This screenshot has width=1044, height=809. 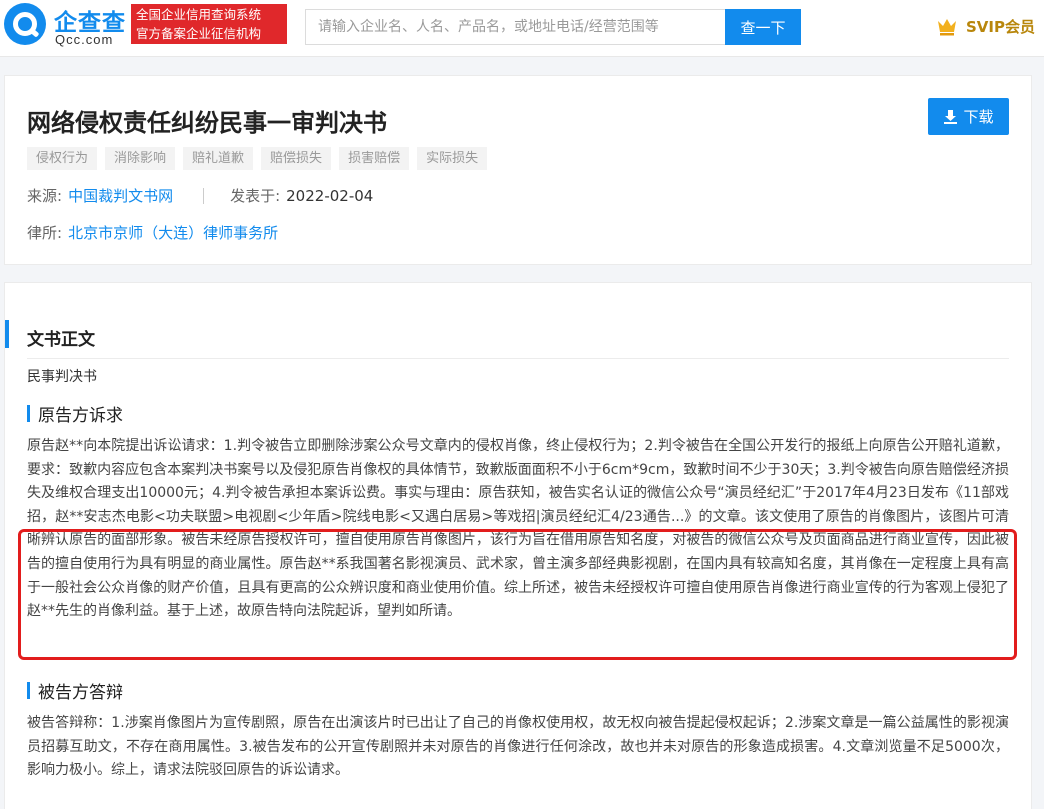 I want to click on logo-icon, so click(x=25, y=24).